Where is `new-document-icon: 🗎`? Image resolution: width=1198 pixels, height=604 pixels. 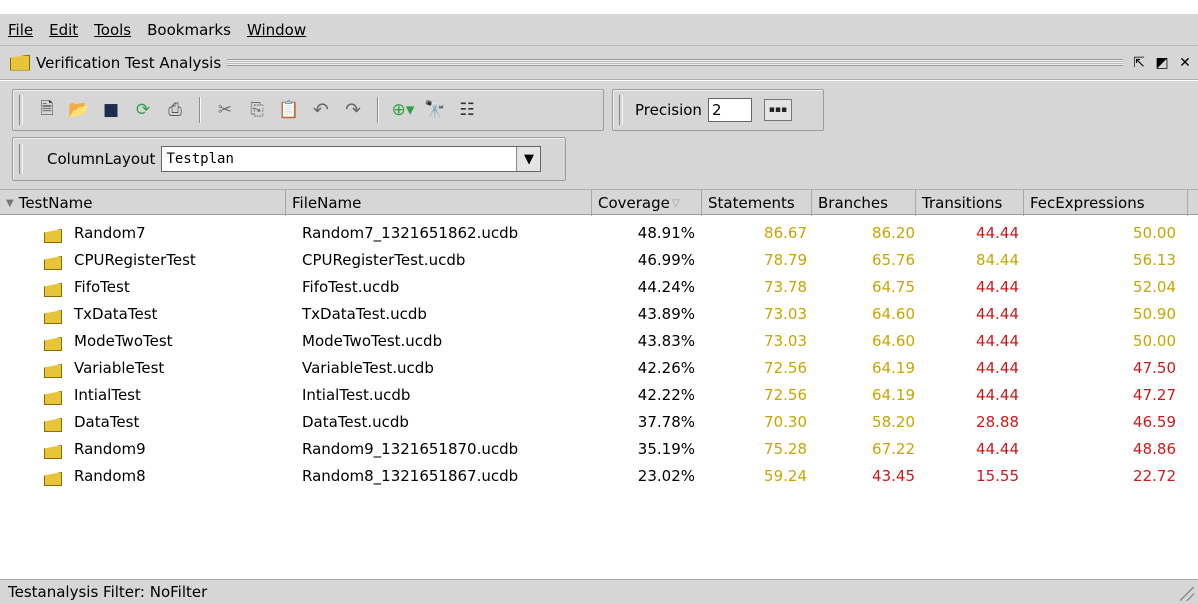
new-document-icon: 🗎 is located at coordinates (47, 110).